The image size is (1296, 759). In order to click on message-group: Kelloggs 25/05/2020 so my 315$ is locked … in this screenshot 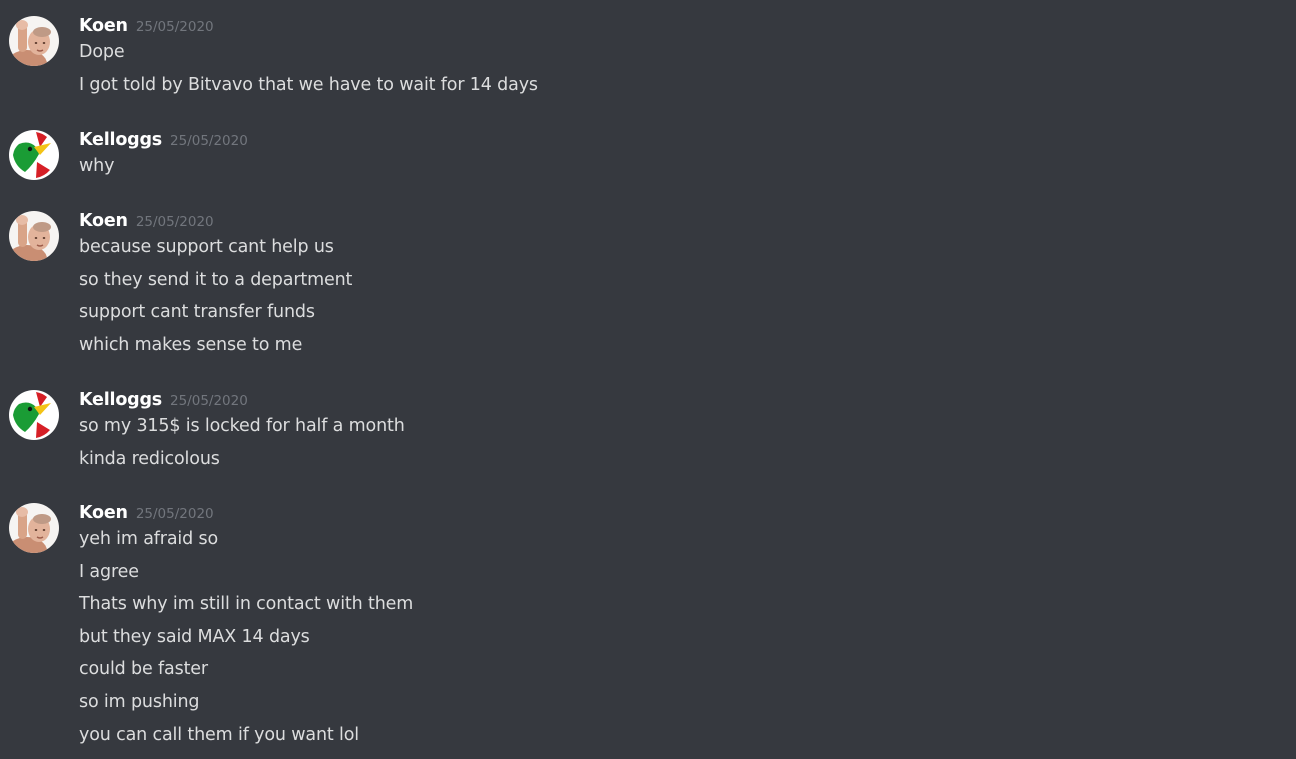, I will do `click(202, 432)`.